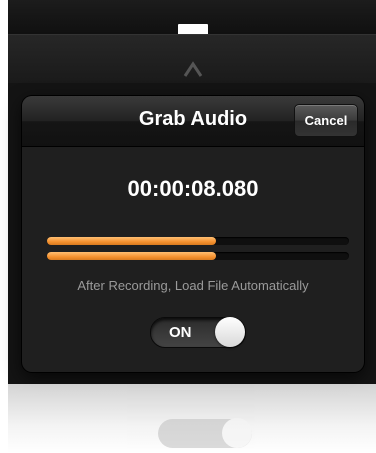 The height and width of the screenshot is (453, 376). Describe the element at coordinates (132, 256) in the screenshot. I see `level-meter-right-fill` at that location.